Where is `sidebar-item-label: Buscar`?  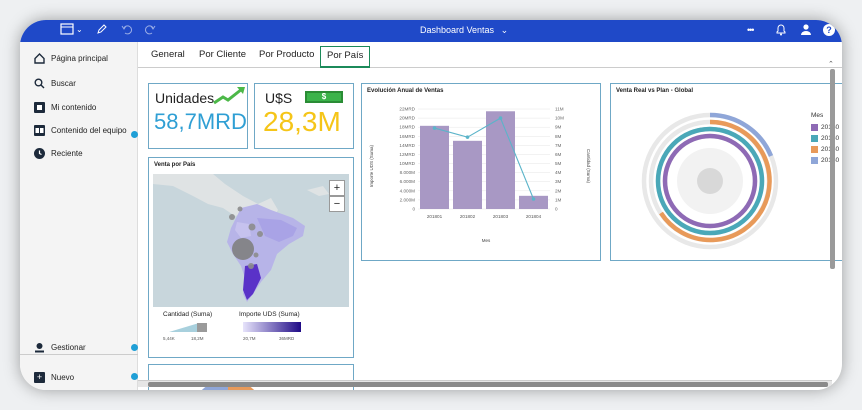 sidebar-item-label: Buscar is located at coordinates (63, 83).